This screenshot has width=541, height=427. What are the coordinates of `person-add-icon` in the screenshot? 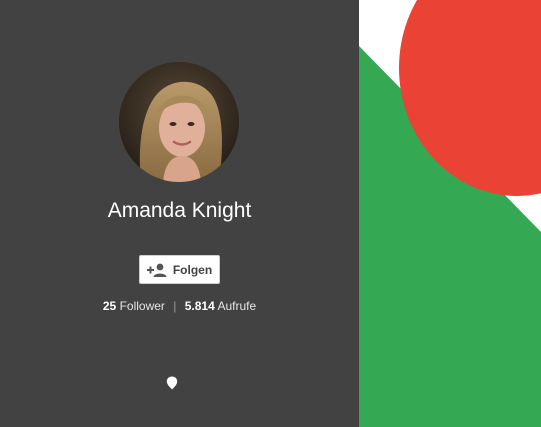 It's located at (156, 270).